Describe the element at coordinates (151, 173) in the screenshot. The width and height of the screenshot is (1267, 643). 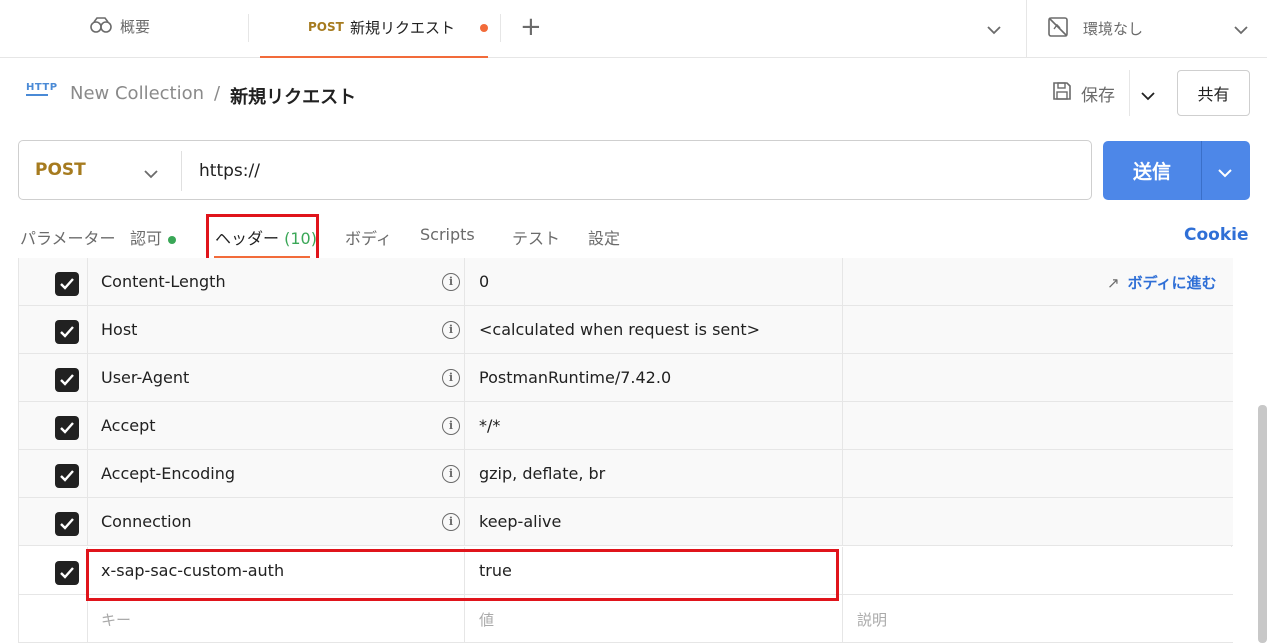
I see `method-chevron-down-icon` at that location.